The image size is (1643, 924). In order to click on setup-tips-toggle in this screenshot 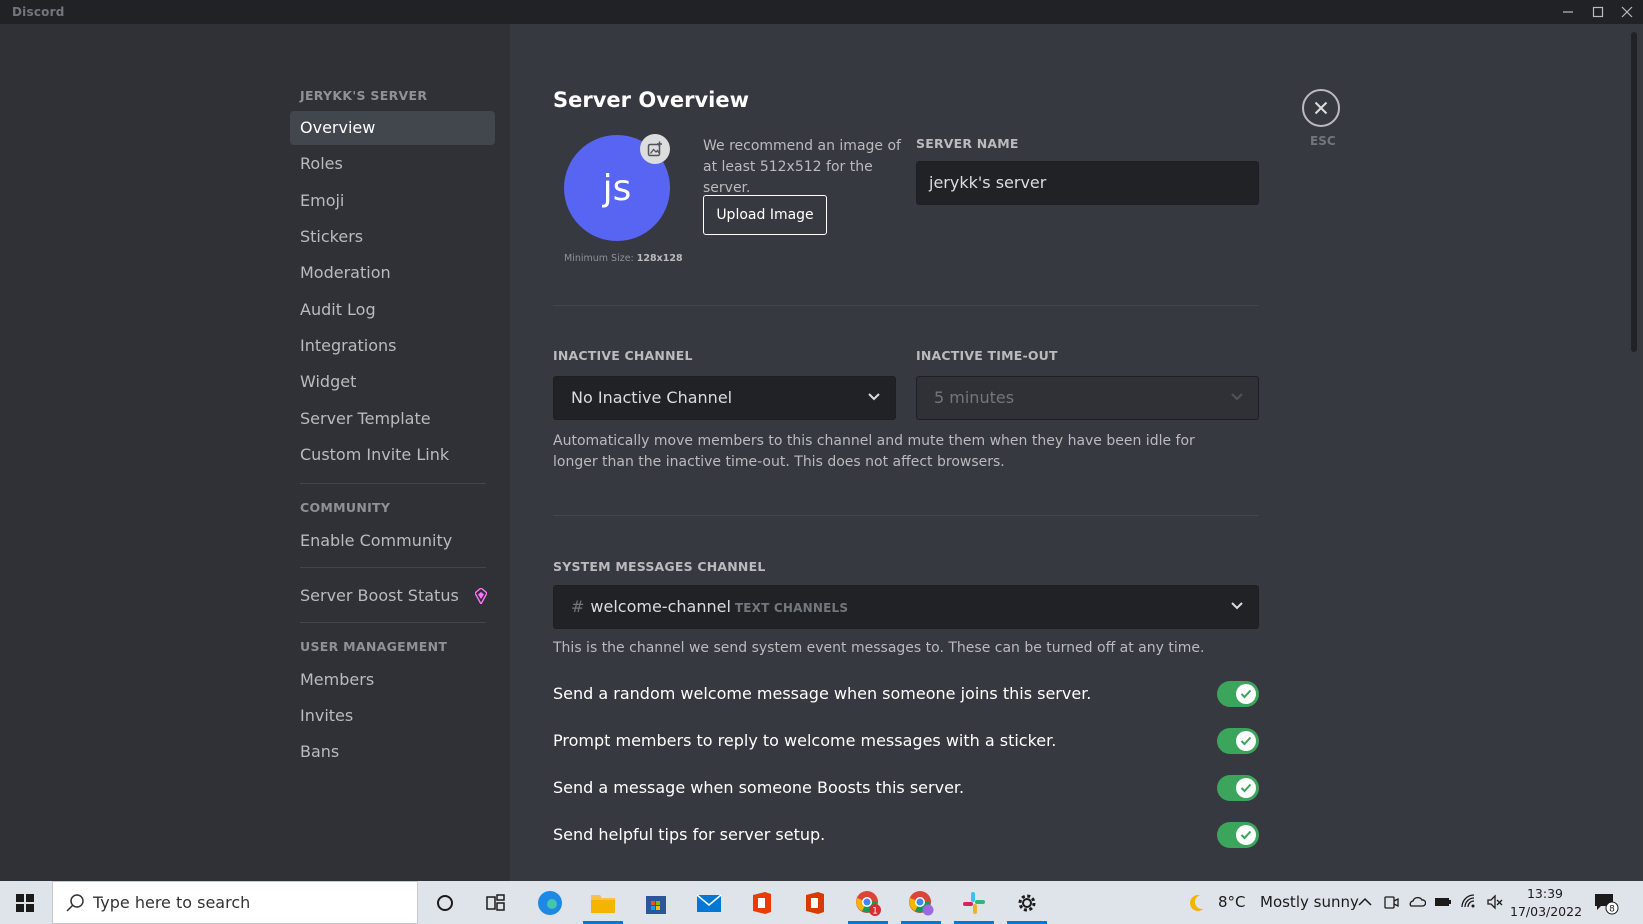, I will do `click(1238, 835)`.